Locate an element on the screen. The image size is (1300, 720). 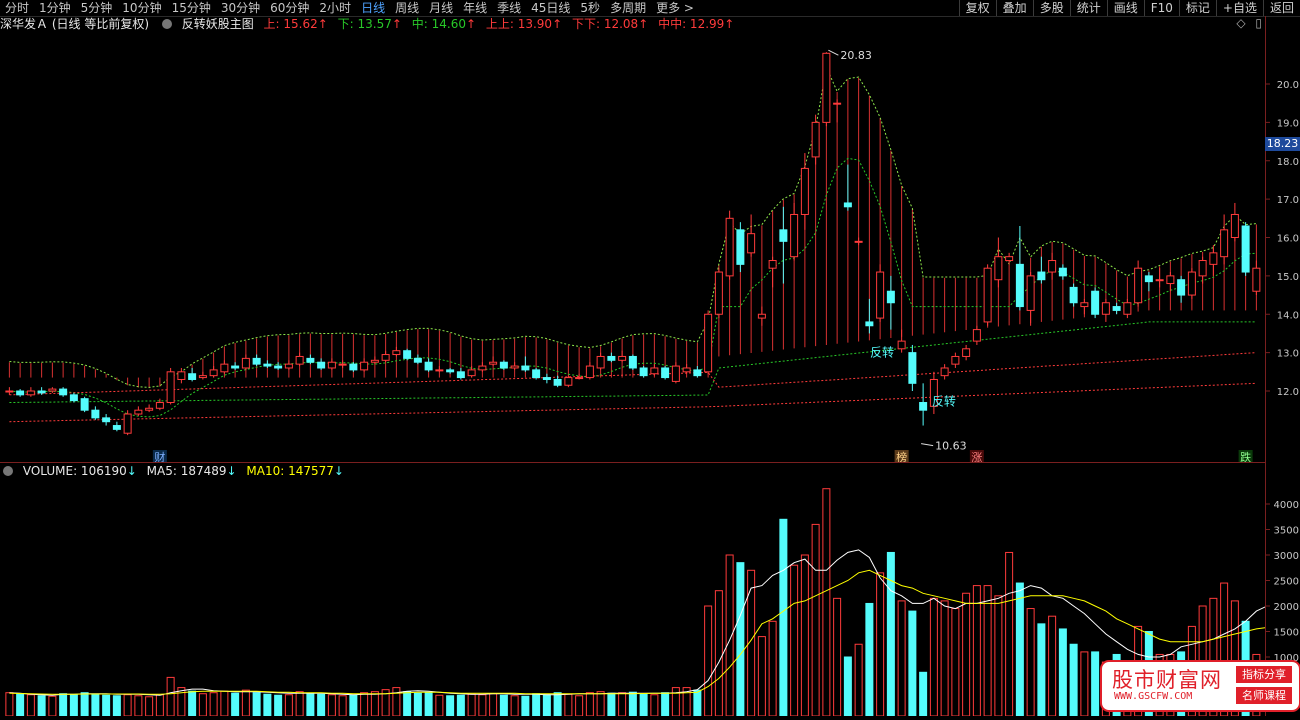
period-tab: 5秒 is located at coordinates (590, 8).